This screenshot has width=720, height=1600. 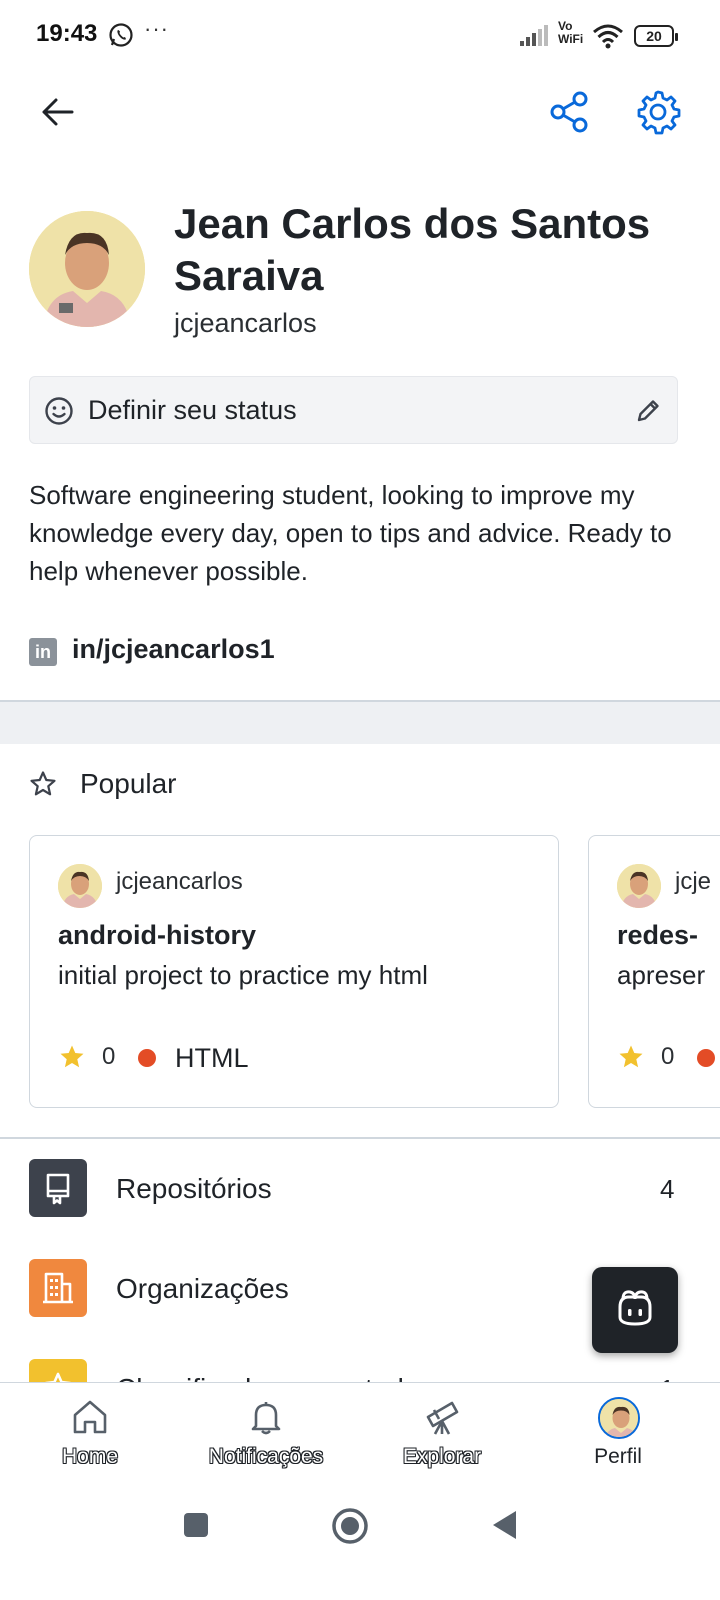 What do you see at coordinates (58, 1188) in the screenshot?
I see `repo-icon` at bounding box center [58, 1188].